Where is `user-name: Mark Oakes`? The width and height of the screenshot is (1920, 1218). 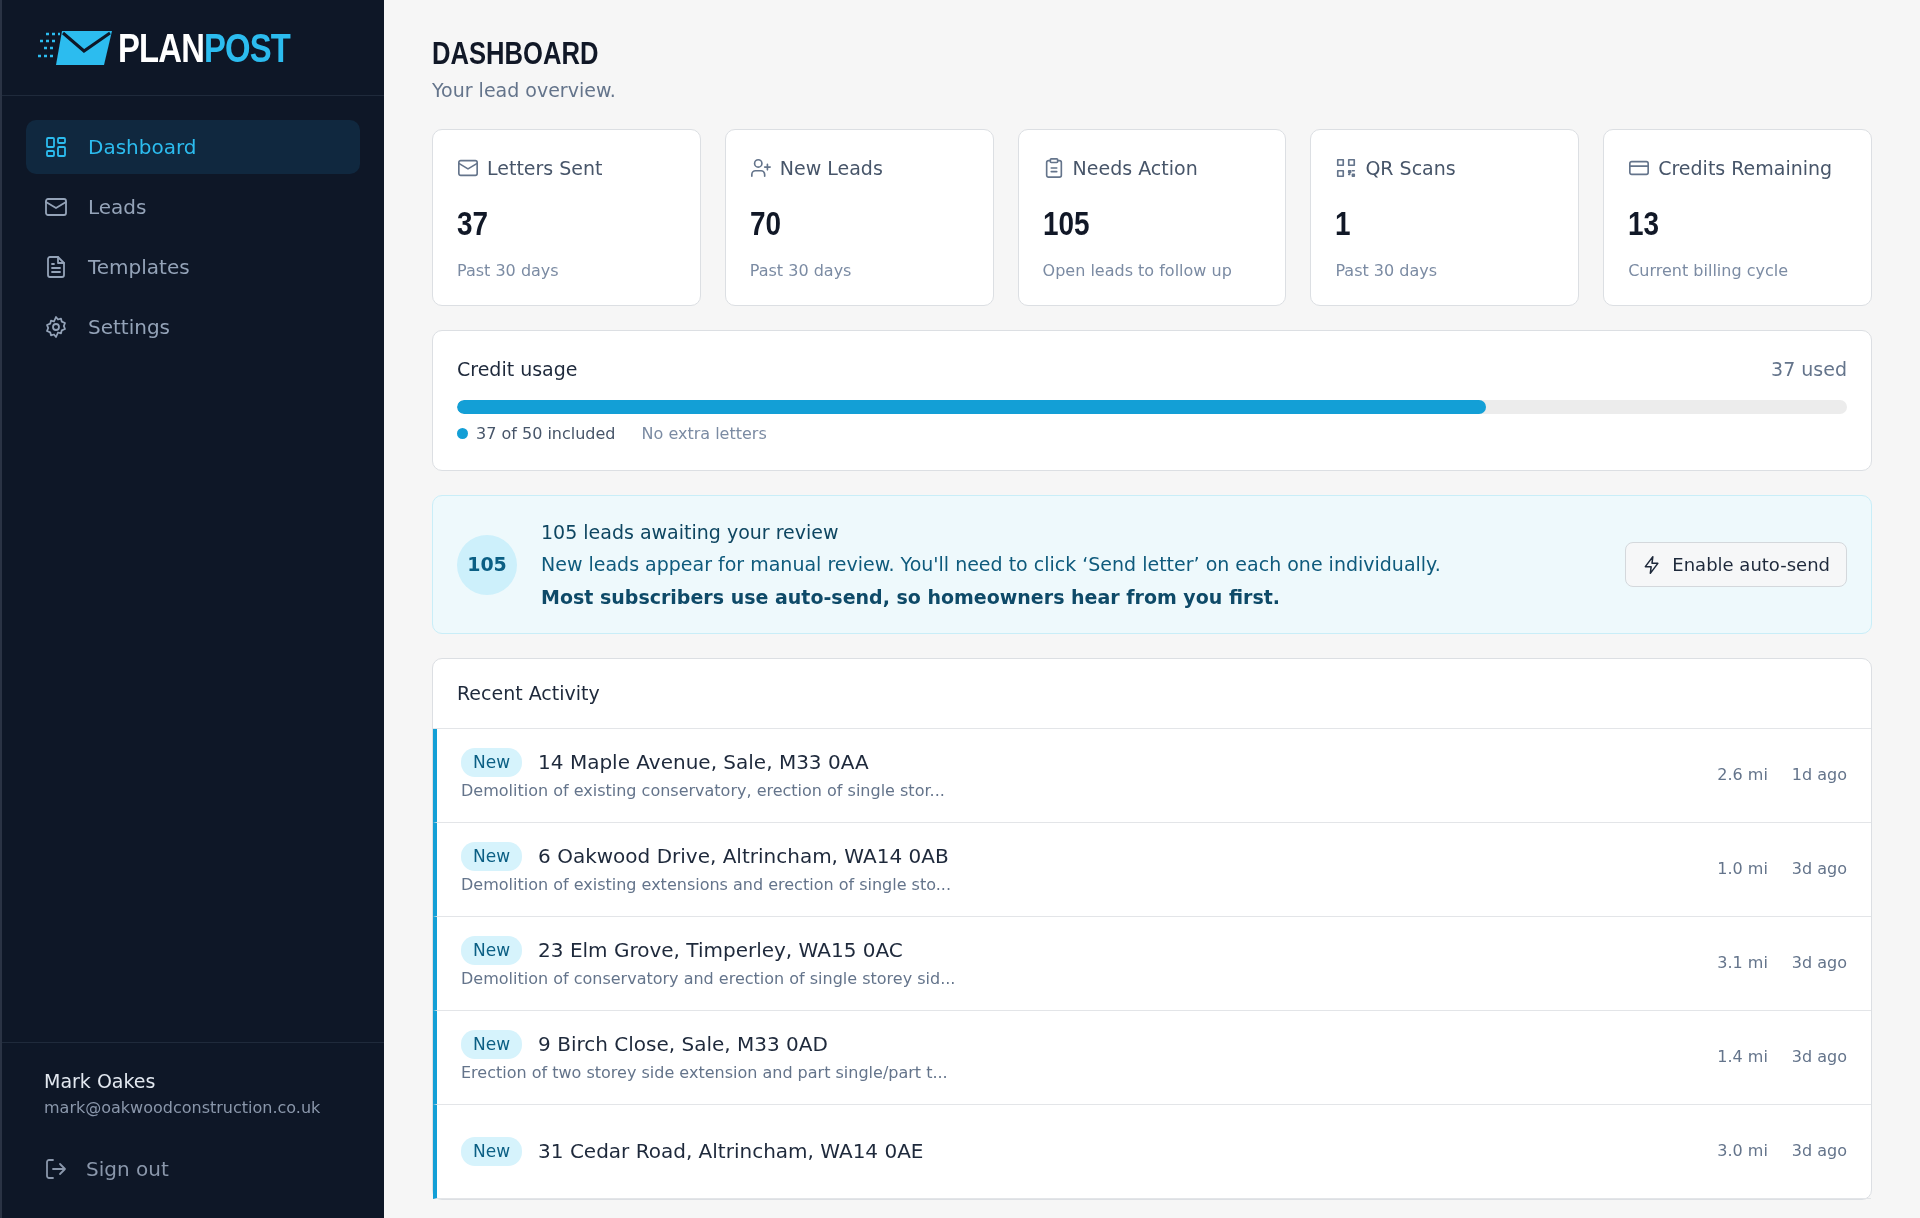 user-name: Mark Oakes is located at coordinates (100, 1081).